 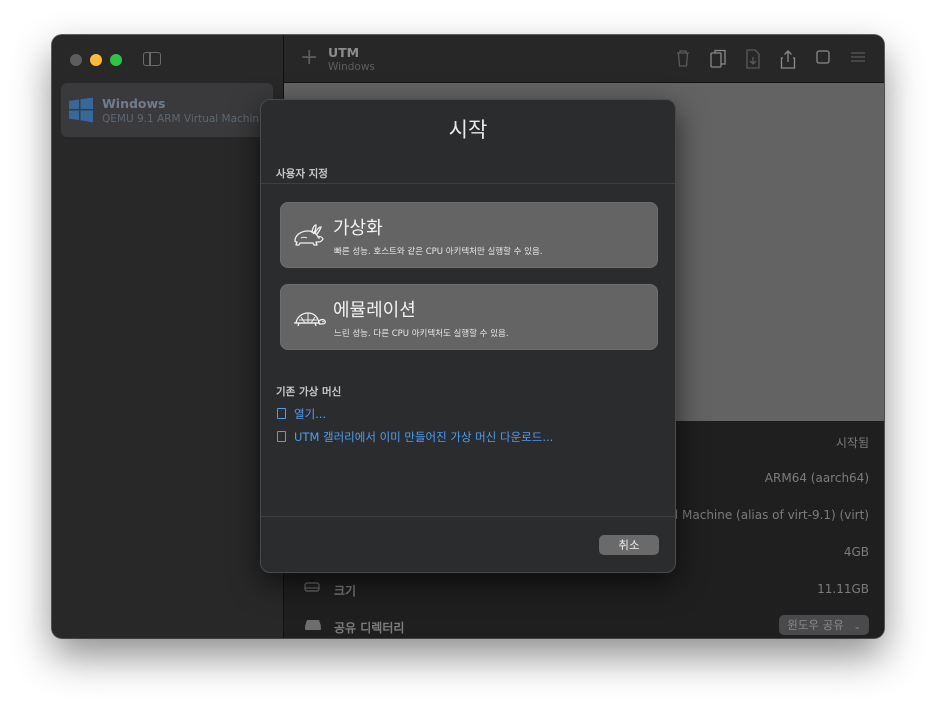 What do you see at coordinates (438, 252) in the screenshot?
I see `virtualize-description: 빠른 성능. 호스트와 같은 CPU 아키텍처만 실행할 수 있음.` at bounding box center [438, 252].